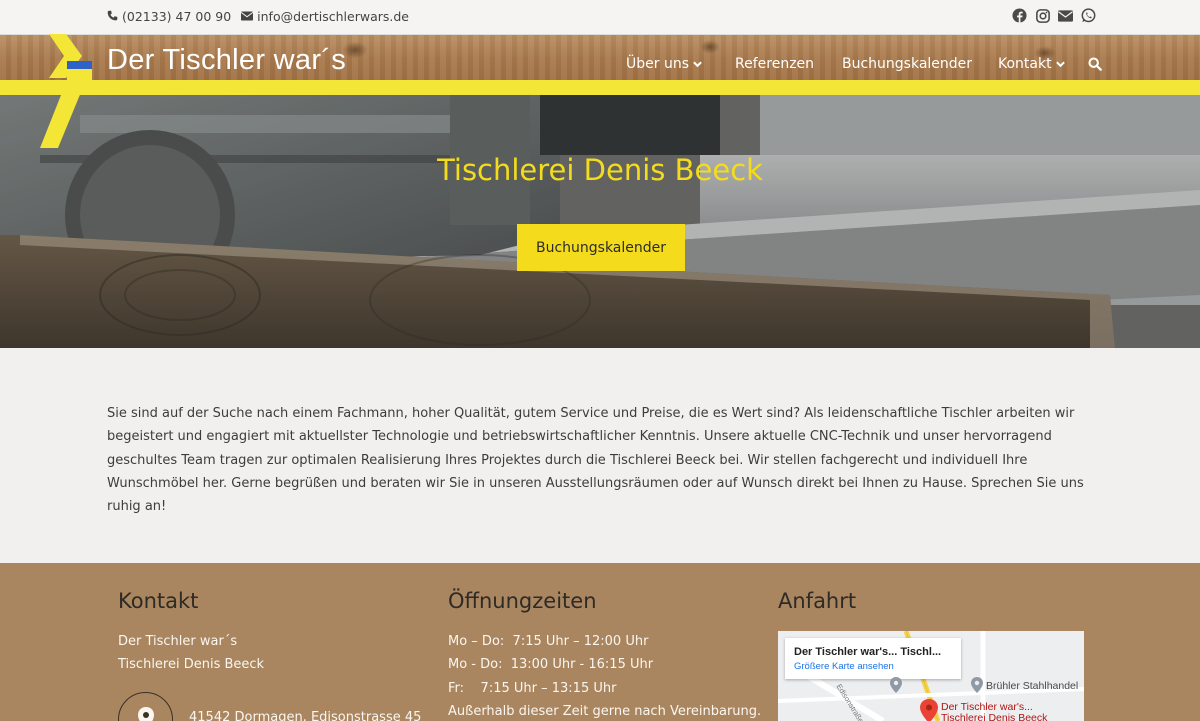 The height and width of the screenshot is (721, 1200). What do you see at coordinates (873, 666) in the screenshot?
I see `map-larger-link: Größere Karte ansehen` at bounding box center [873, 666].